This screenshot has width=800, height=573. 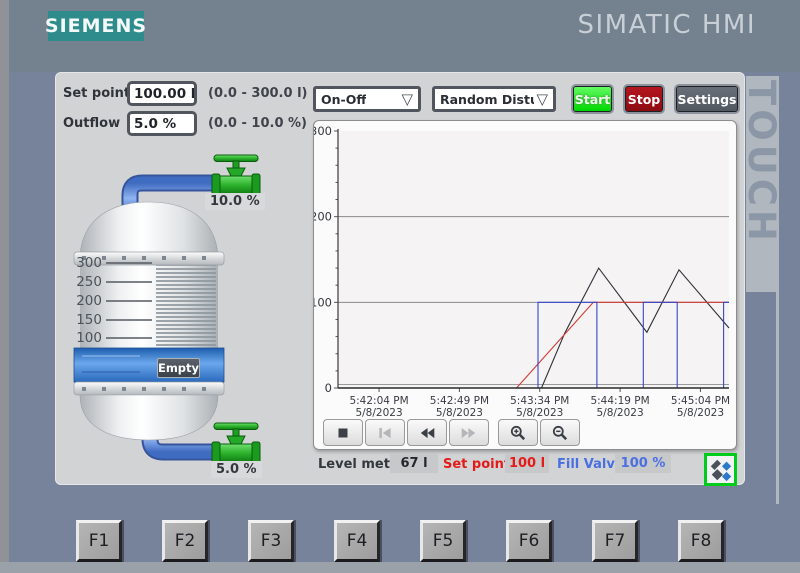 What do you see at coordinates (4, 286) in the screenshot?
I see `bezel-left-strip` at bounding box center [4, 286].